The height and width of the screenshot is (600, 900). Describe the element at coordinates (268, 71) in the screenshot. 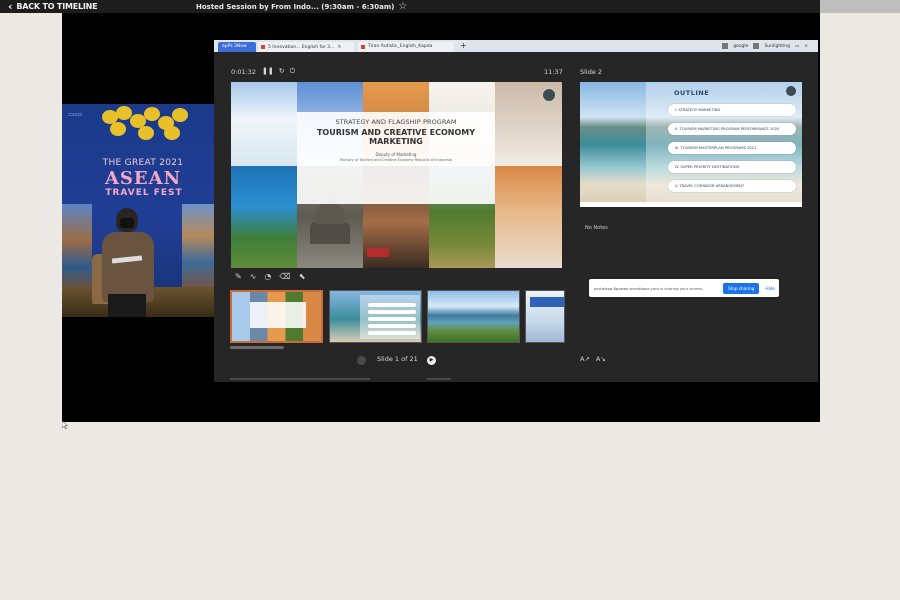

I see `pause-icon: ❚❚` at that location.